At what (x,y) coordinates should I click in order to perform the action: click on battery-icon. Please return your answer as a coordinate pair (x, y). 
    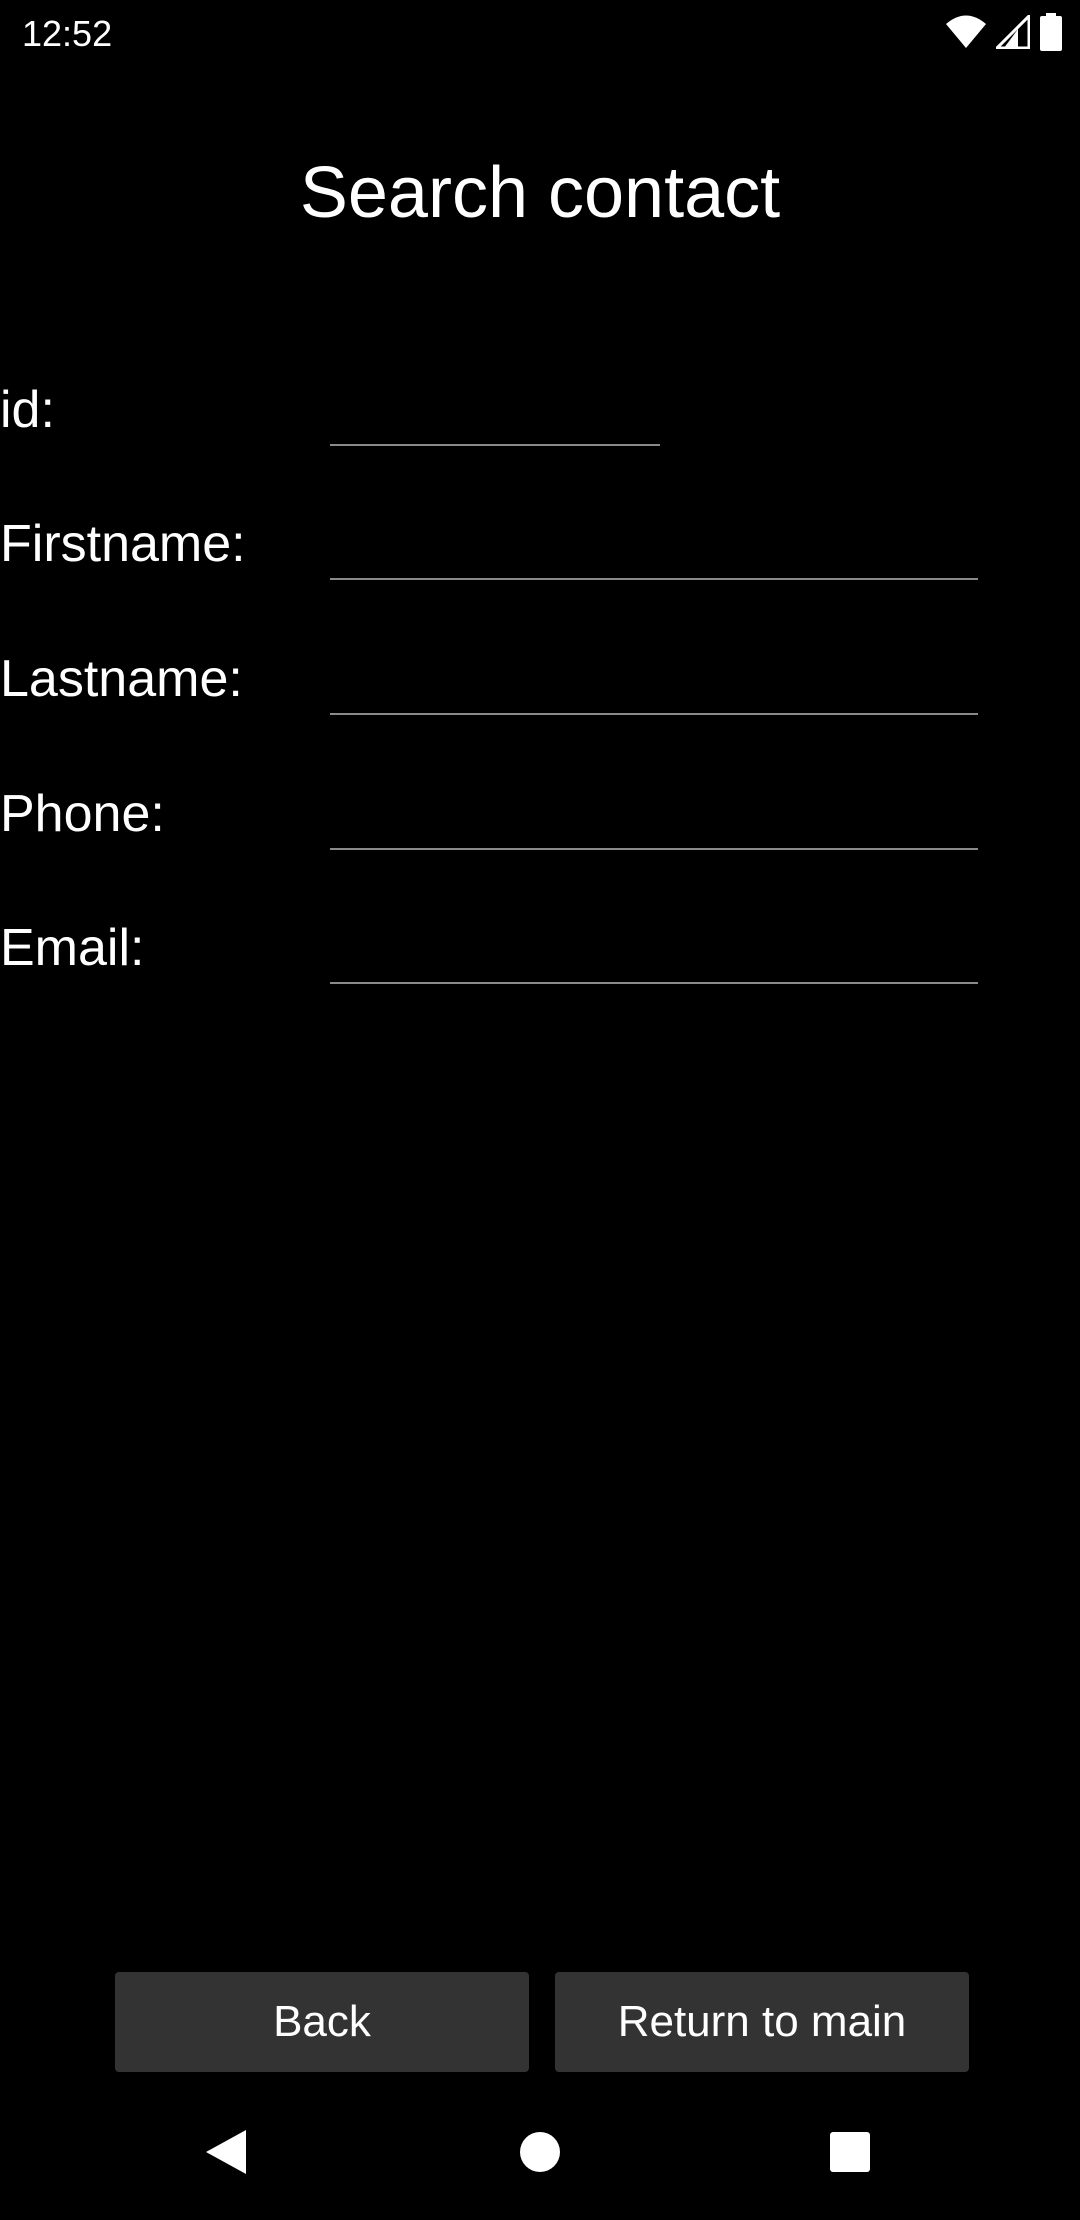
    Looking at the image, I should click on (1051, 32).